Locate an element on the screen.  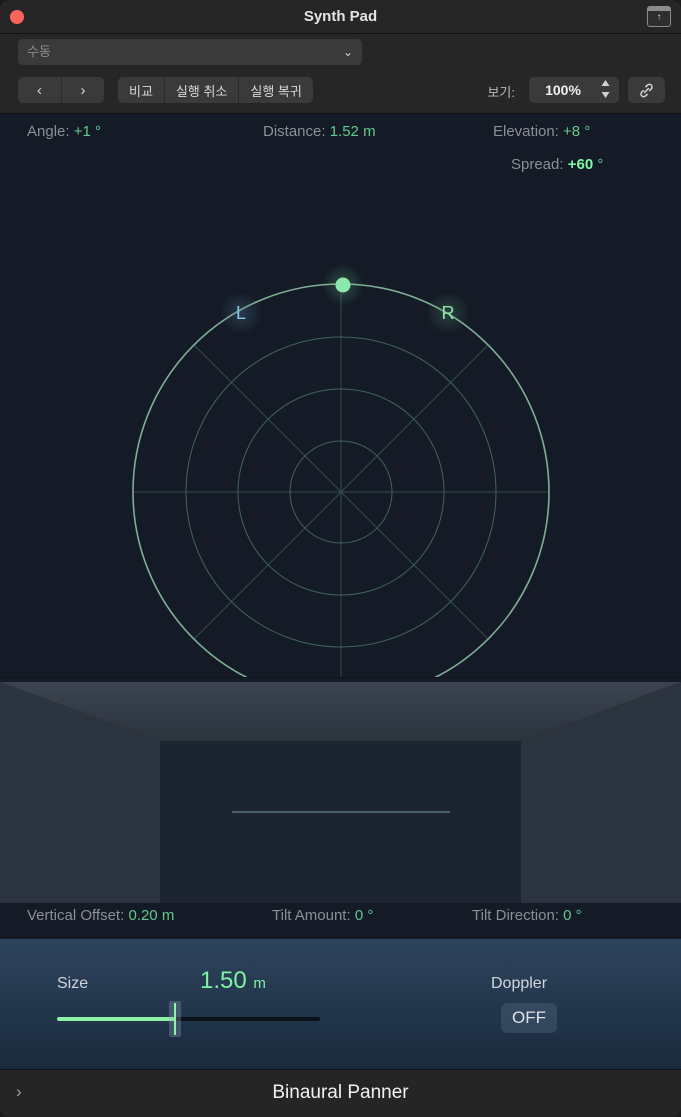
plugin-name: Binaural Panner is located at coordinates (340, 1092).